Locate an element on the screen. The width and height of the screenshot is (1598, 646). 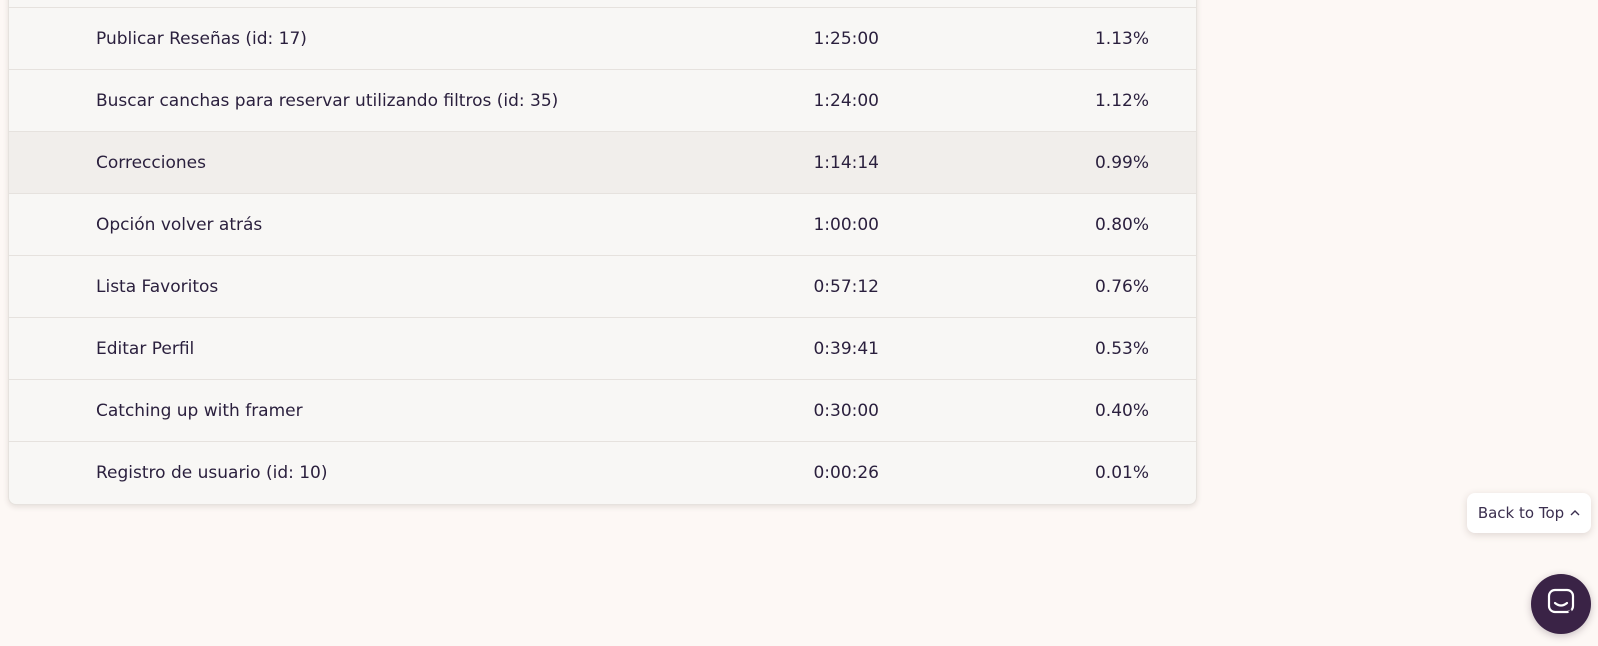
chat-icon is located at coordinates (1561, 604).